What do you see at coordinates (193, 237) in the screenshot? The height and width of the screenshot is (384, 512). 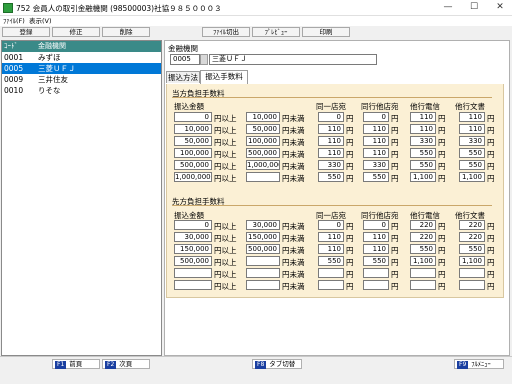 I see `amount-from-field: 30,000` at bounding box center [193, 237].